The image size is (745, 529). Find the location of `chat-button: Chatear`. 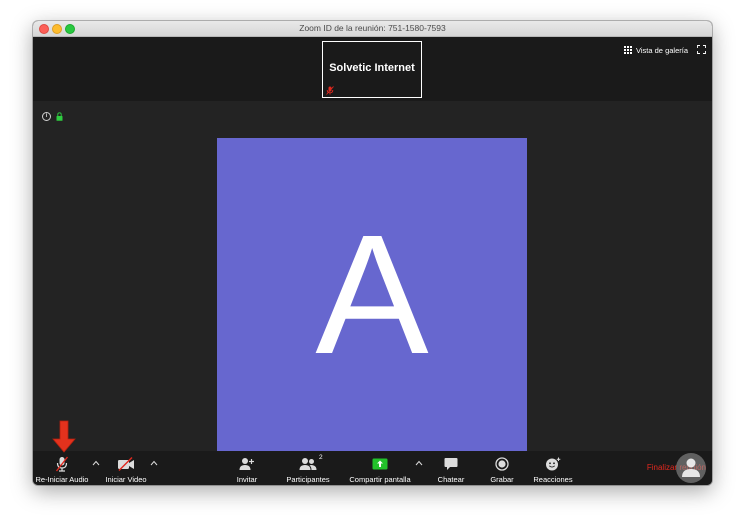

chat-button: Chatear is located at coordinates (451, 468).